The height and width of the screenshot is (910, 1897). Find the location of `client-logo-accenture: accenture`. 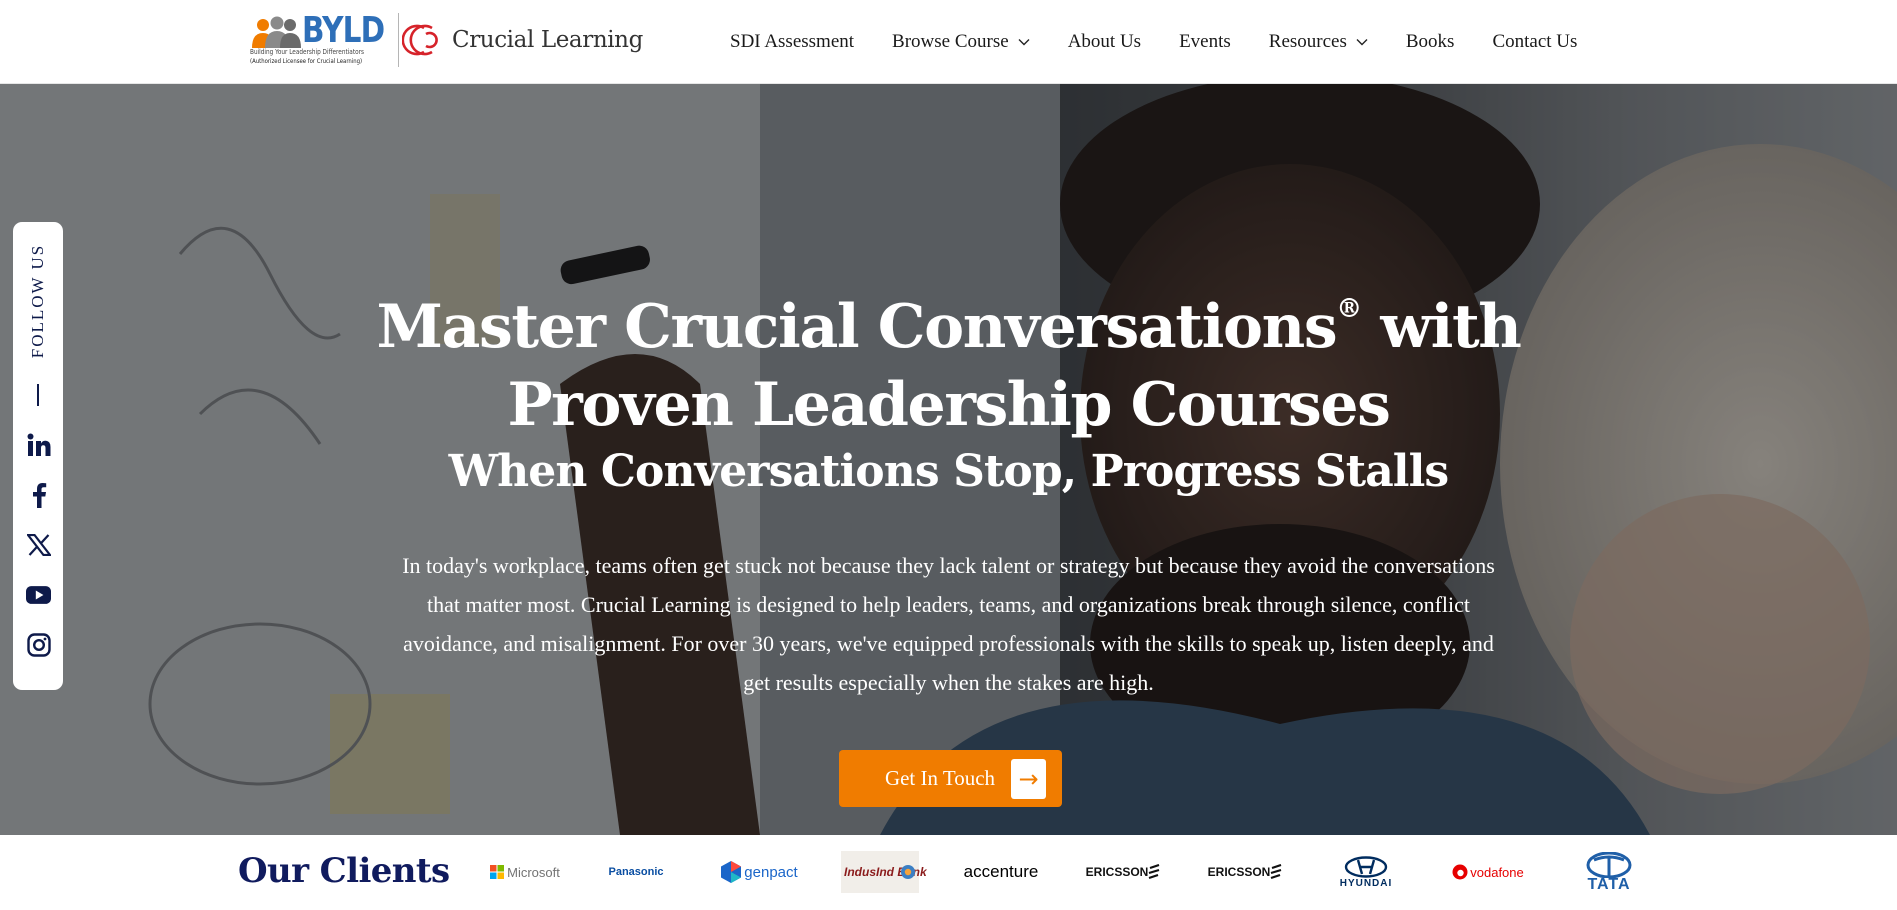

client-logo-accenture: accenture is located at coordinates (1001, 872).